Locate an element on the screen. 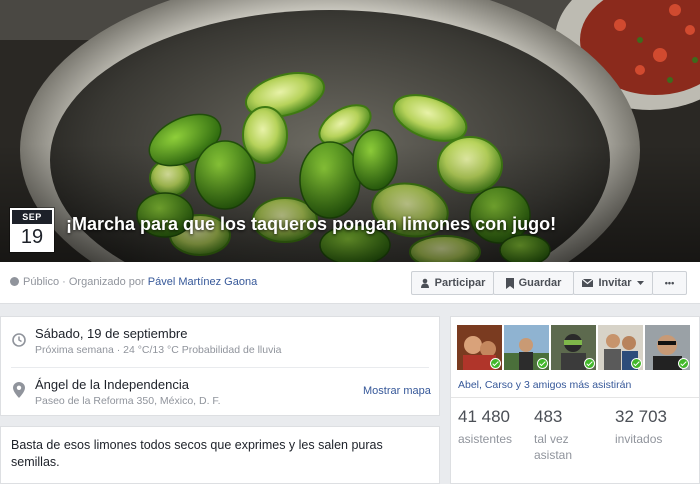 The height and width of the screenshot is (484, 700). date-day: 19 is located at coordinates (32, 237).